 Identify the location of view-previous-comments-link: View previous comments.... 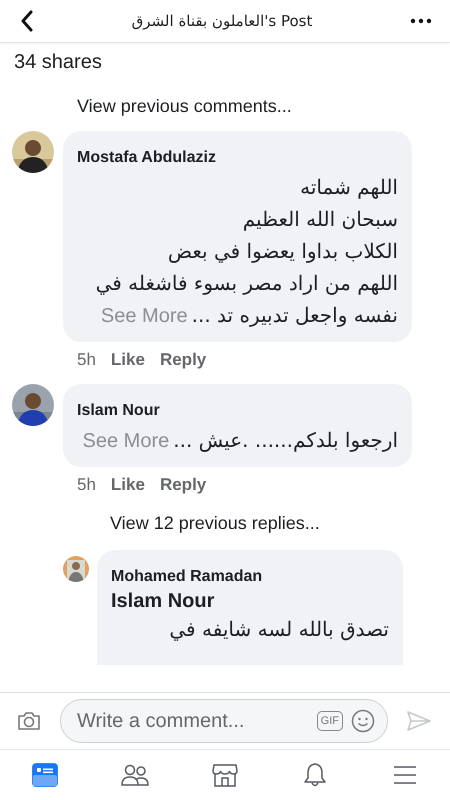
(225, 95).